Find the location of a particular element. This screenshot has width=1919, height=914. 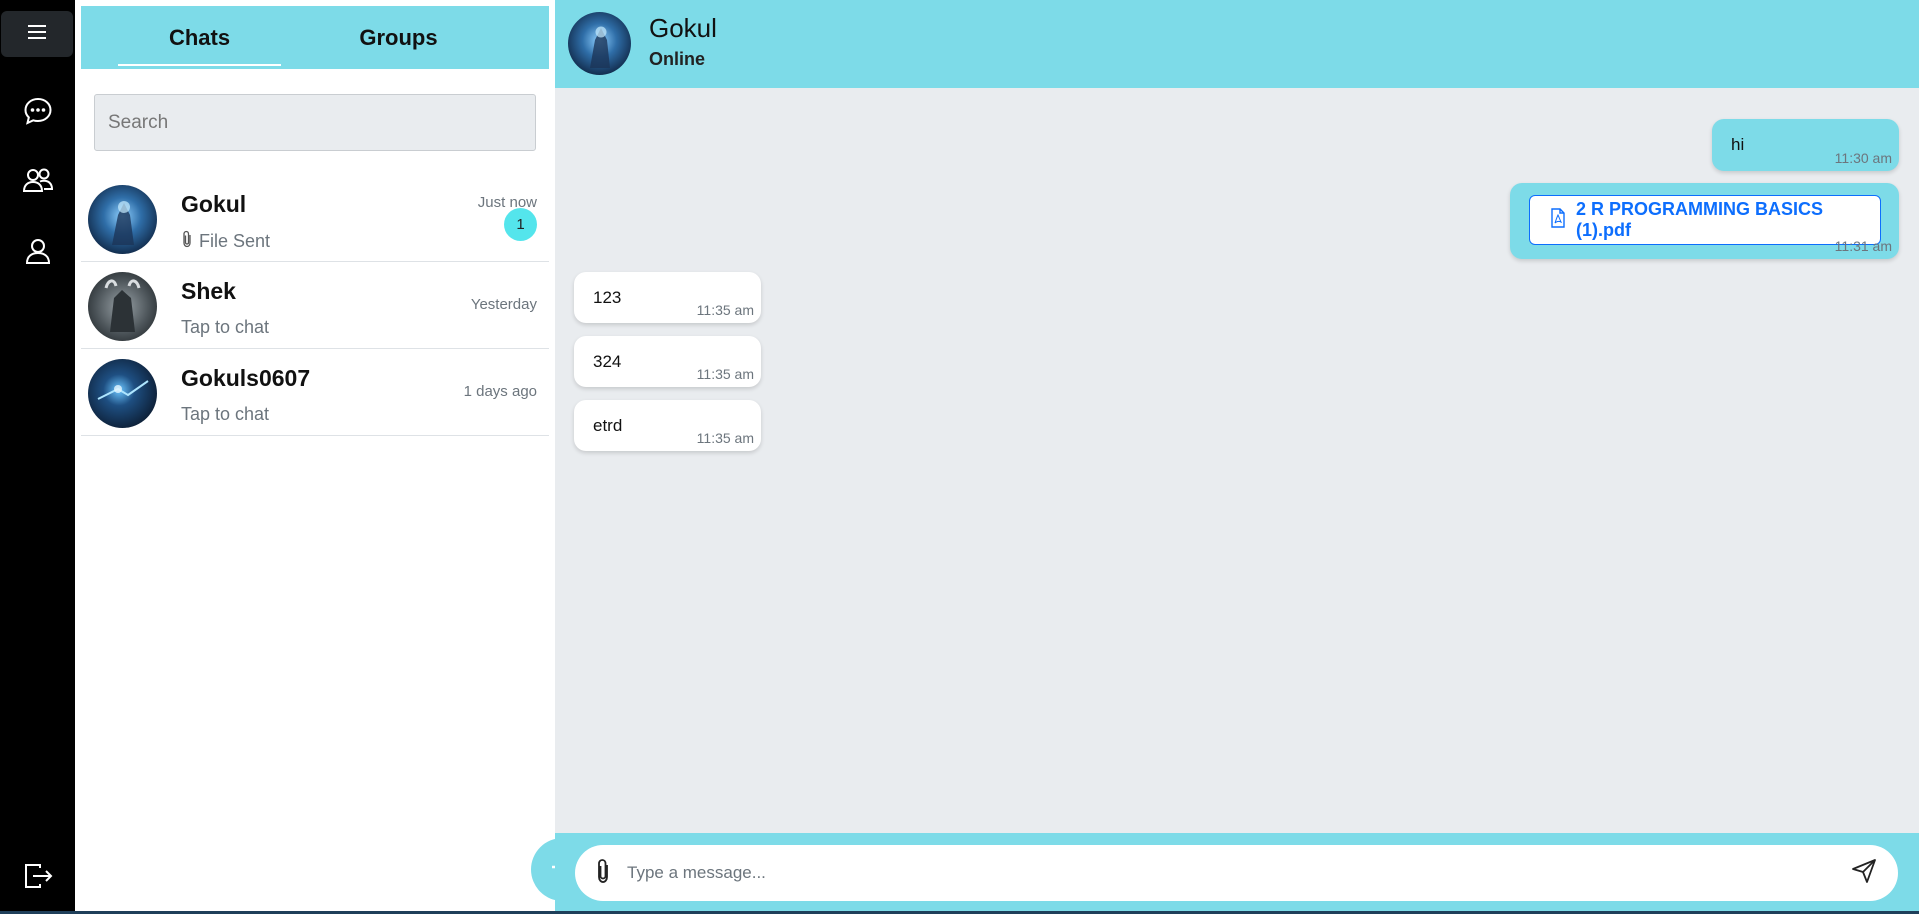

contact-time: Just now is located at coordinates (507, 202).